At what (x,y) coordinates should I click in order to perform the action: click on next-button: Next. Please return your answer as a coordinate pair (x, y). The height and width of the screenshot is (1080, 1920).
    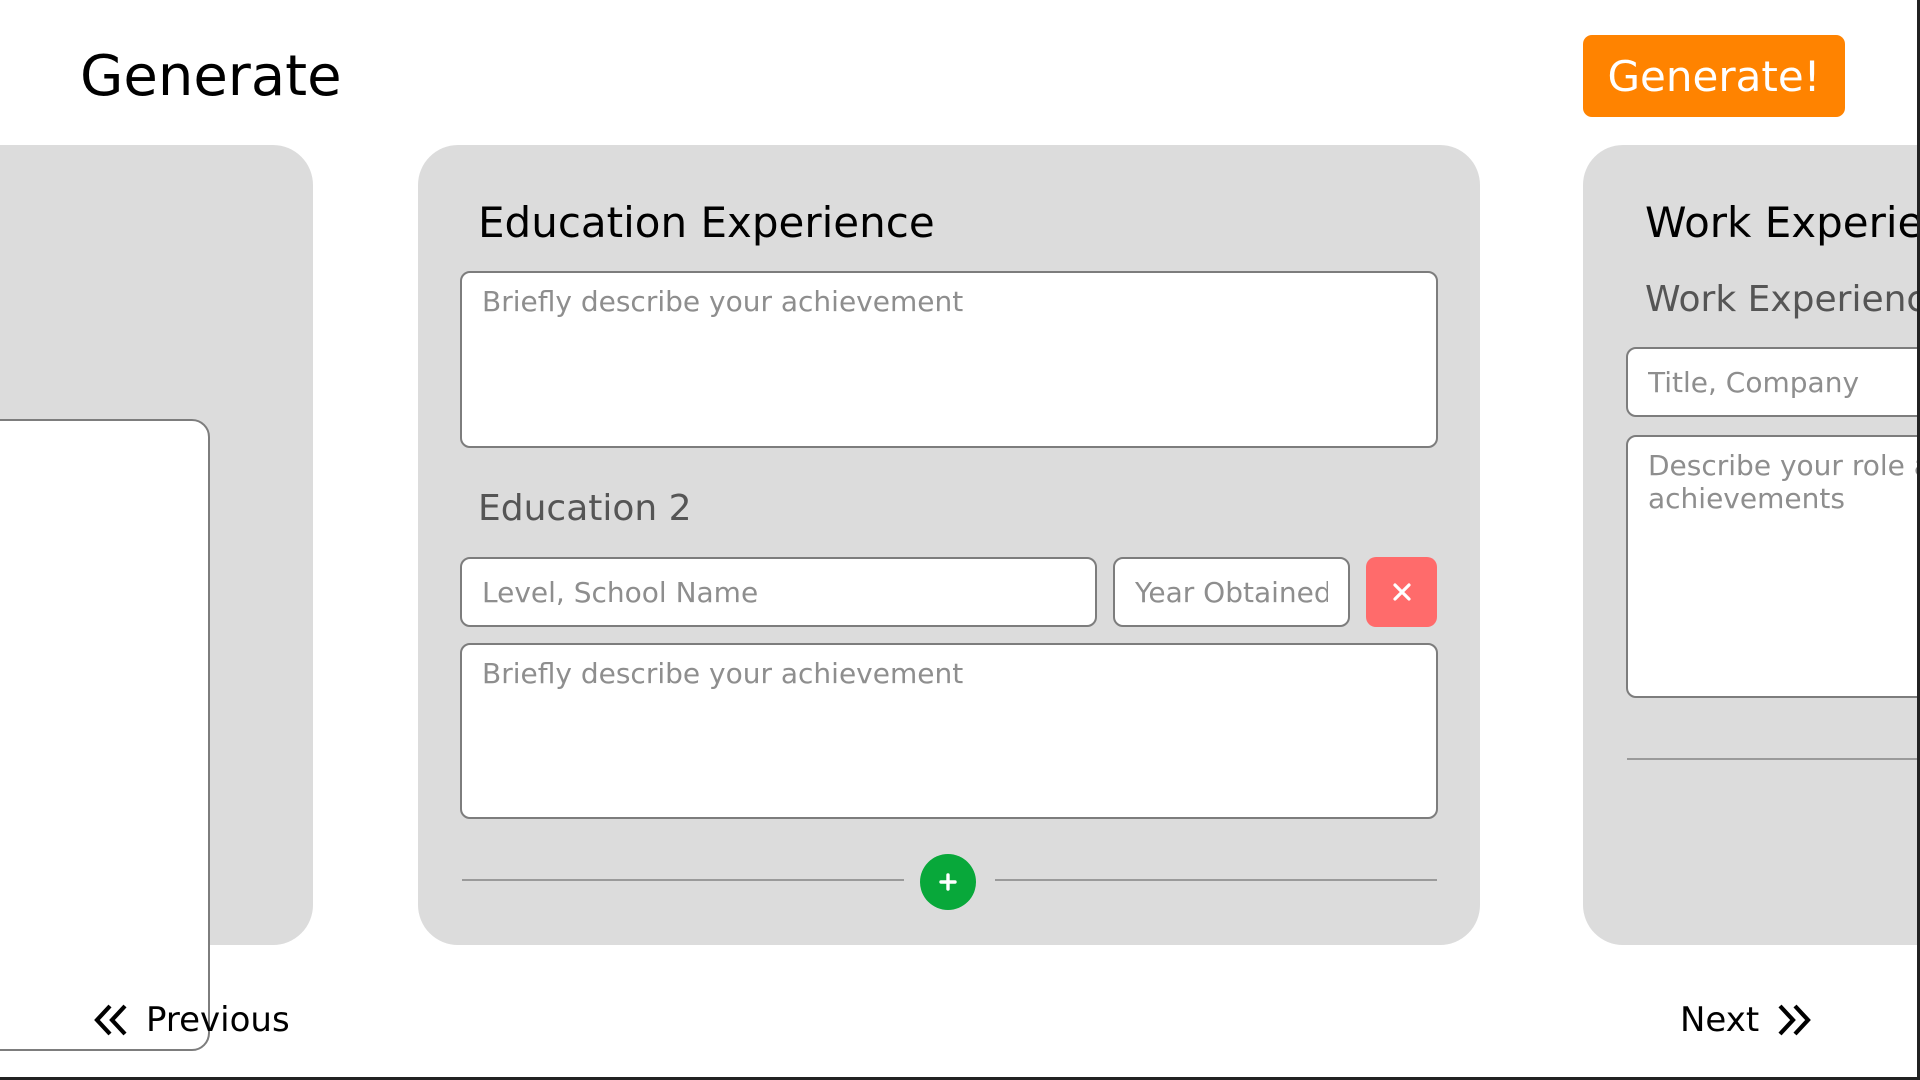
    Looking at the image, I should click on (1746, 1020).